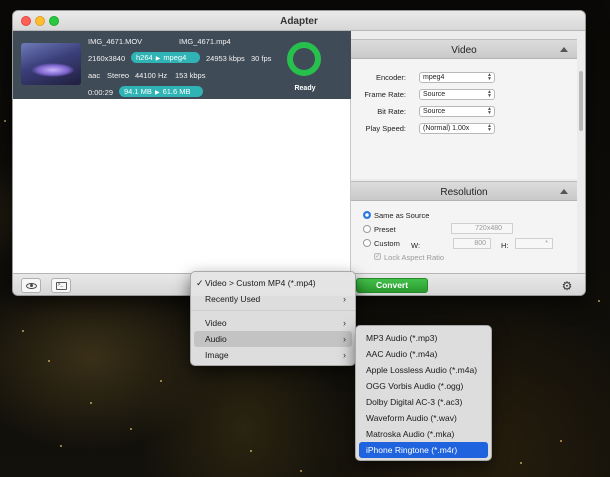 The image size is (610, 477). What do you see at coordinates (217, 355) in the screenshot?
I see `menu-item-label: Image` at bounding box center [217, 355].